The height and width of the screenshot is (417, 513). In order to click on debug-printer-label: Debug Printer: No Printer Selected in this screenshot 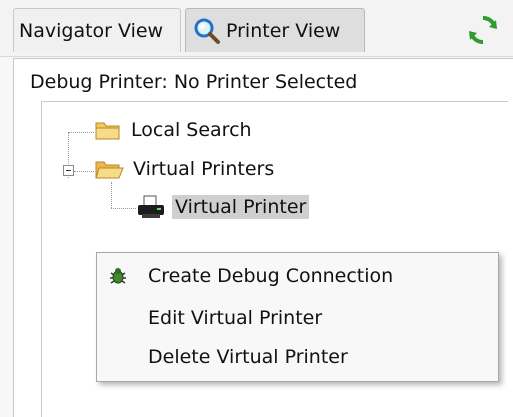, I will do `click(194, 82)`.